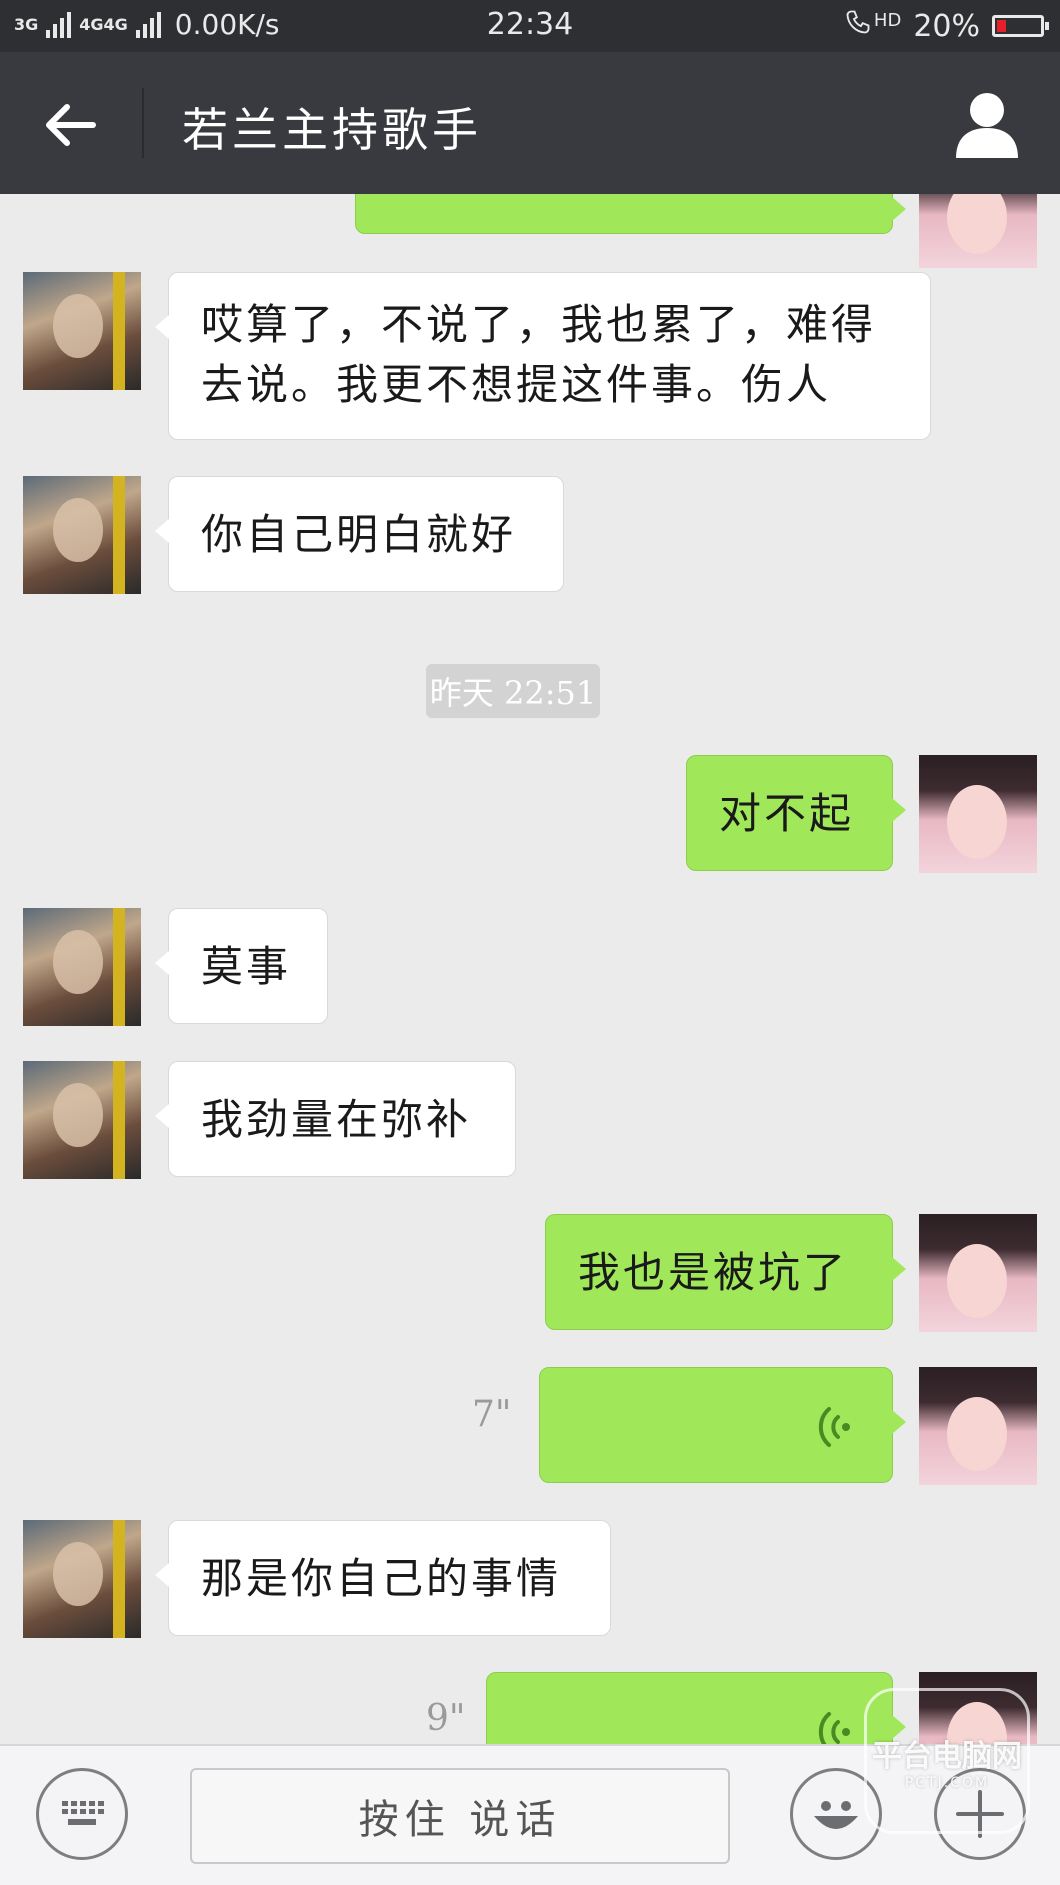 The height and width of the screenshot is (1885, 1060). I want to click on voice-duration: 7", so click(492, 1414).